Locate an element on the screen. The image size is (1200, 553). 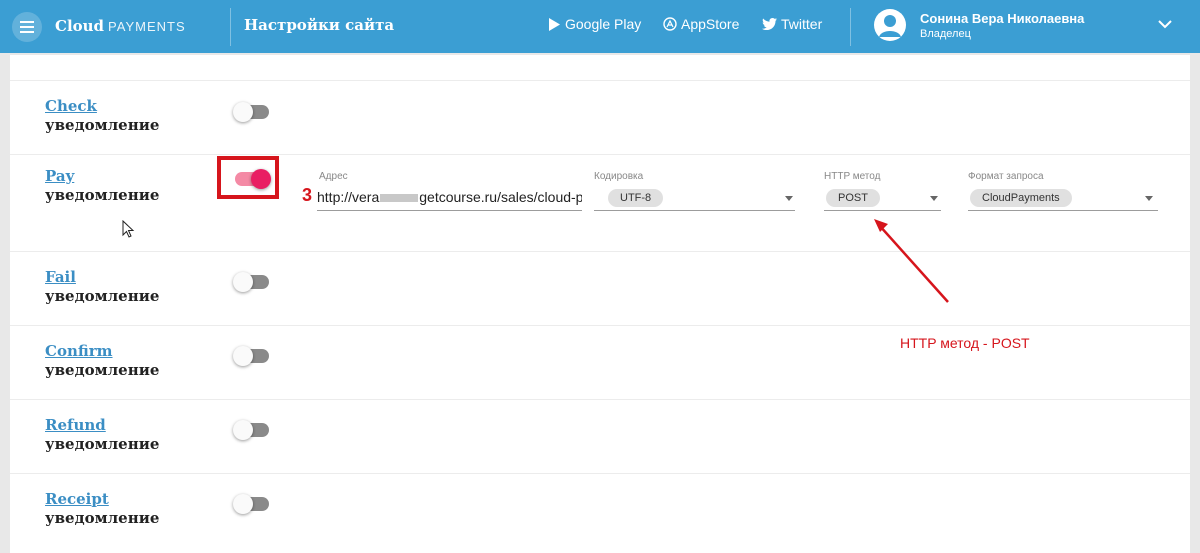
appstore-label: AppStore is located at coordinates (710, 24).